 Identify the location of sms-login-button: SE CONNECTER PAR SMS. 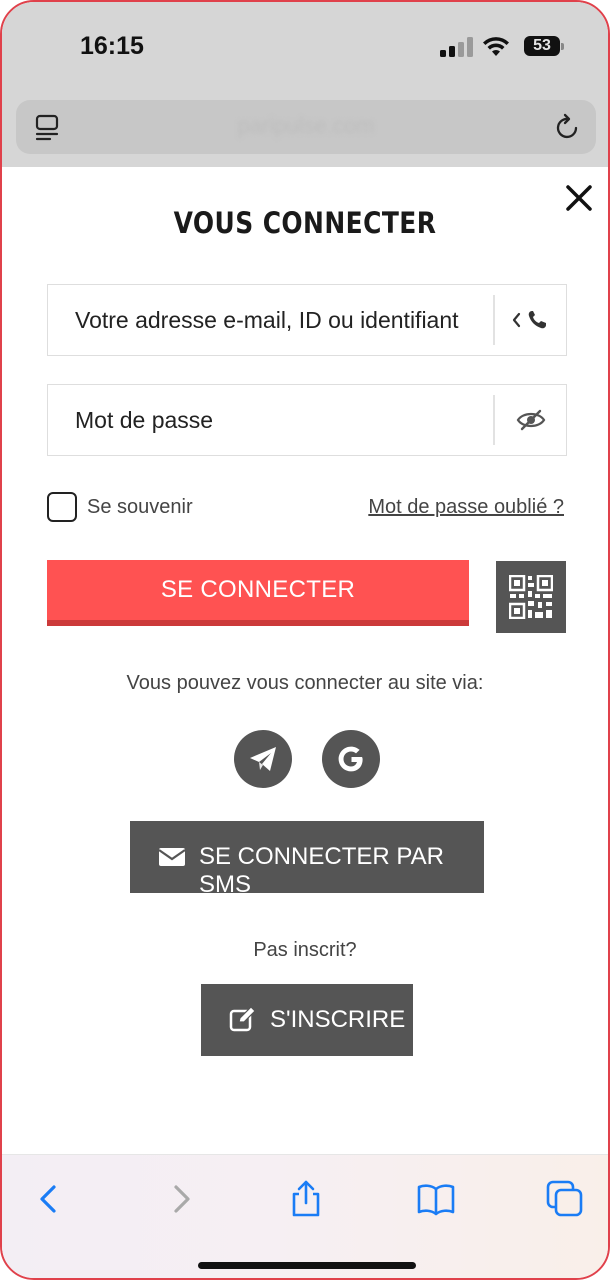
(307, 859).